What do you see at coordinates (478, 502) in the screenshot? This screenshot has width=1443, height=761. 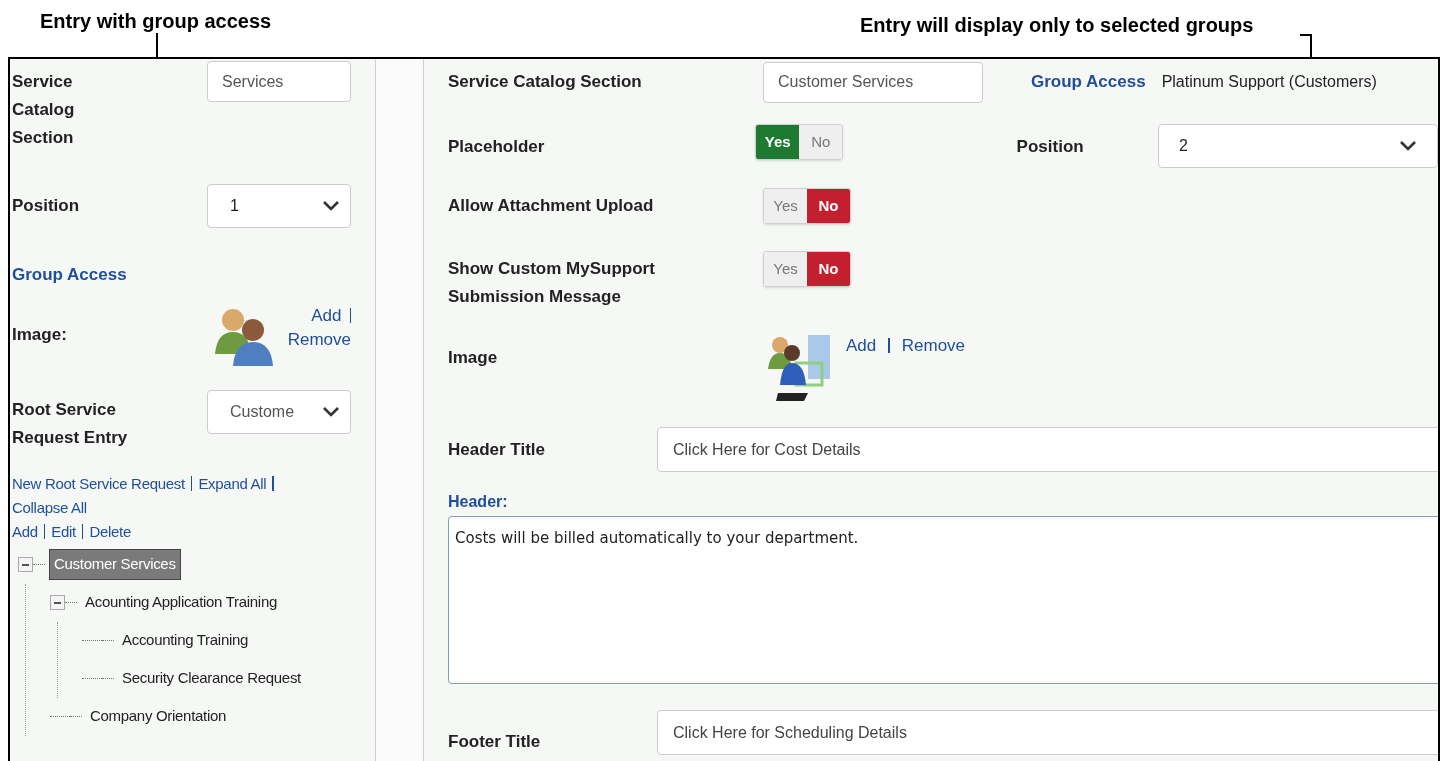 I see `header-label: Header:` at bounding box center [478, 502].